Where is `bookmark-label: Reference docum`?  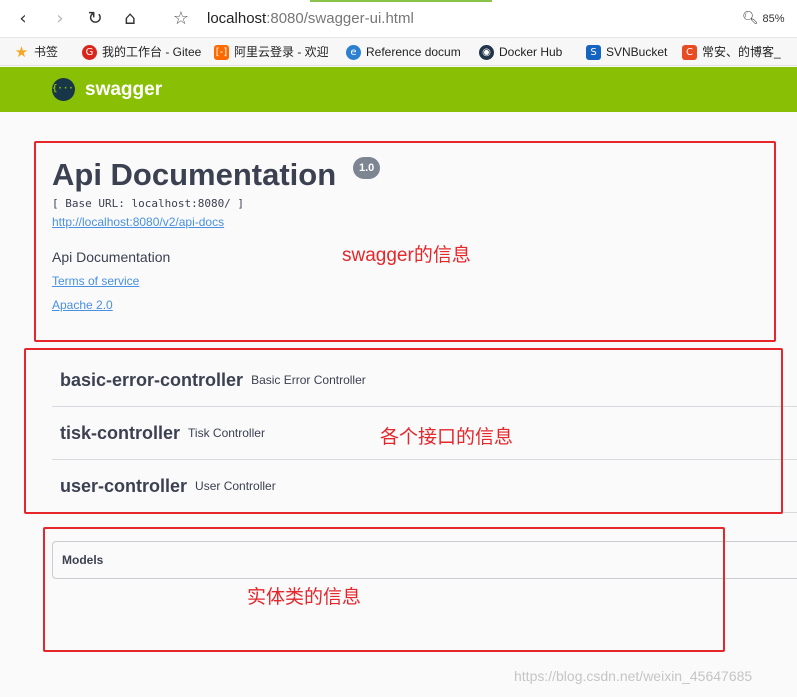
bookmark-label: Reference docum is located at coordinates (413, 52).